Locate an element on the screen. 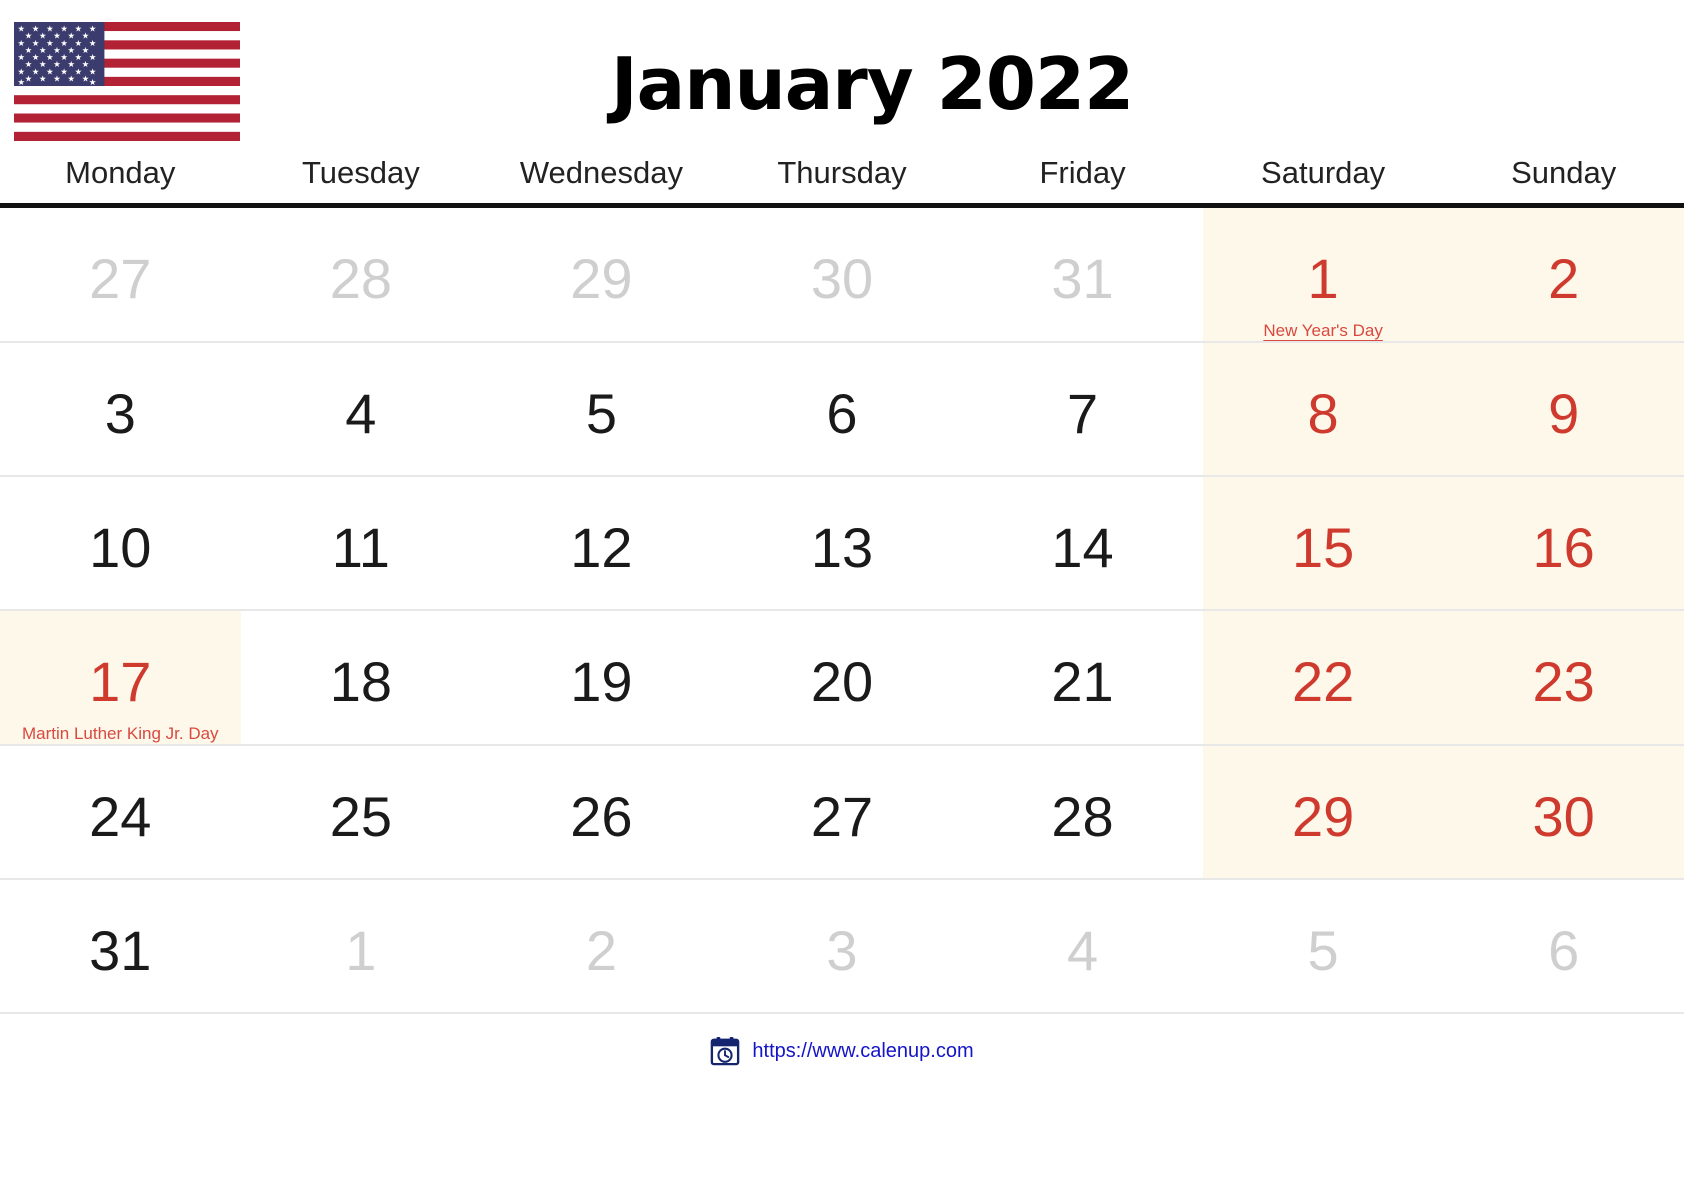 This screenshot has width=1684, height=1191. week-row: 3 4 5 6 7 8 9 is located at coordinates (842, 409).